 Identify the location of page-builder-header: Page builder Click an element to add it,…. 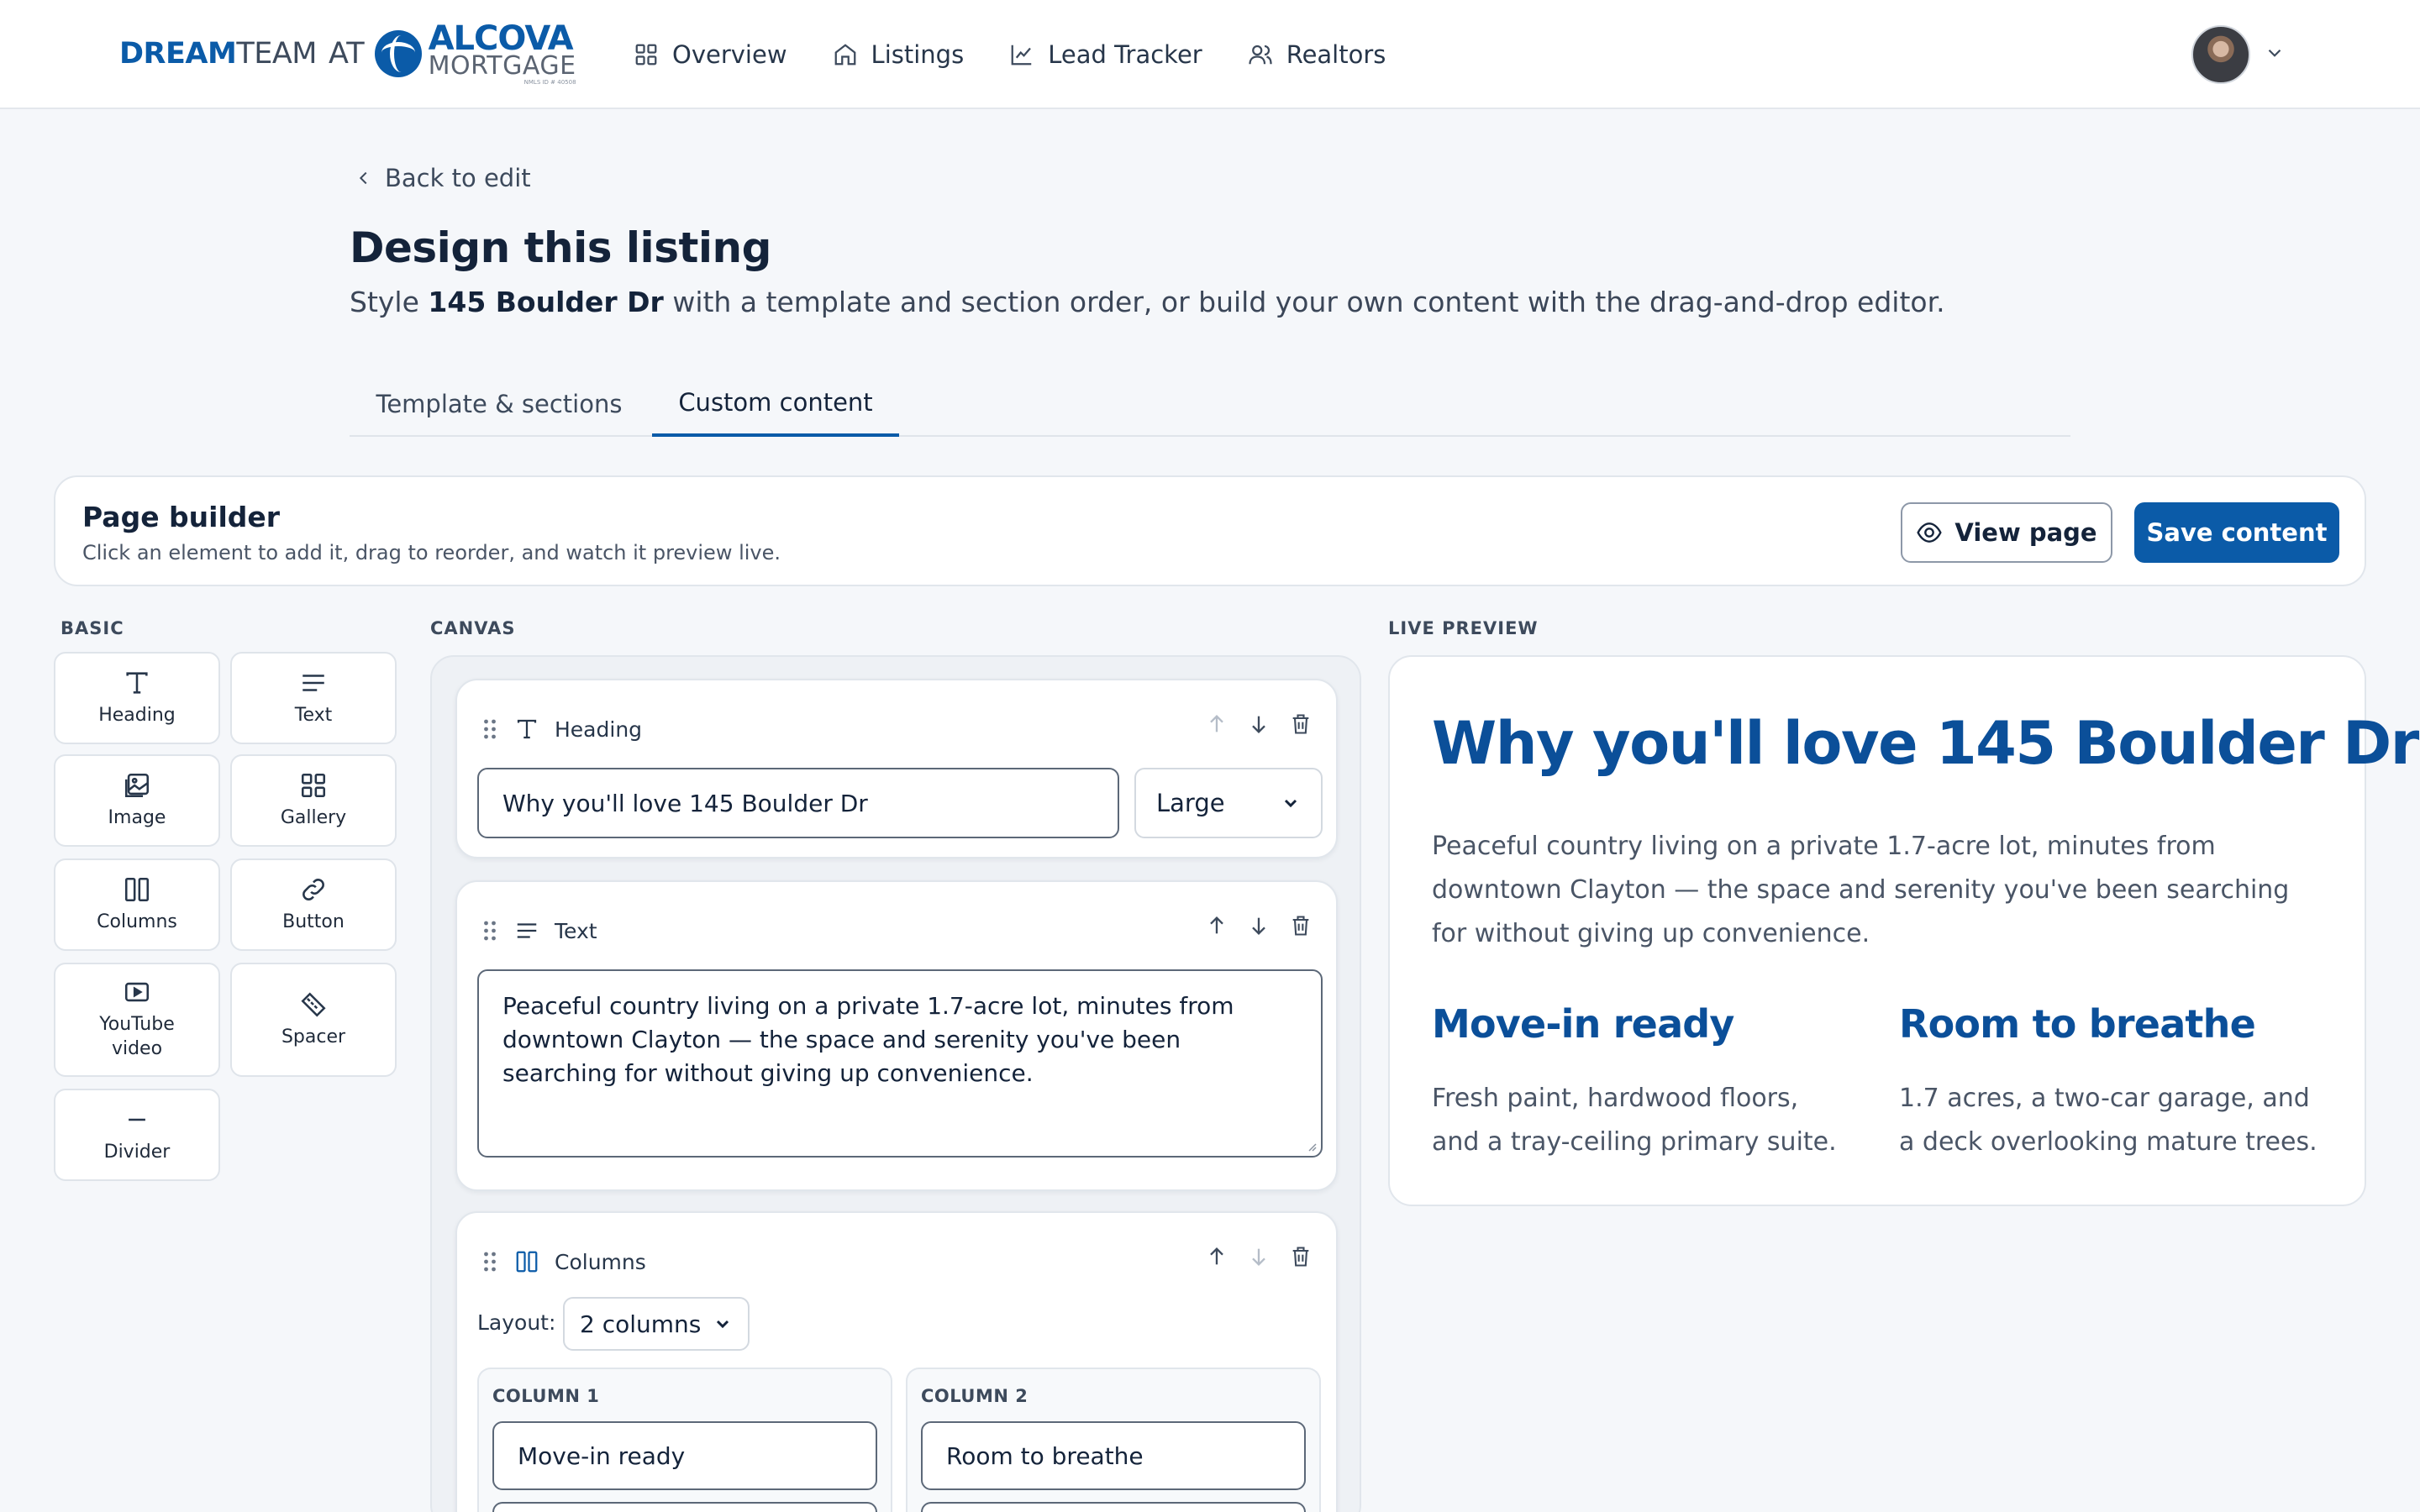
(1210, 530).